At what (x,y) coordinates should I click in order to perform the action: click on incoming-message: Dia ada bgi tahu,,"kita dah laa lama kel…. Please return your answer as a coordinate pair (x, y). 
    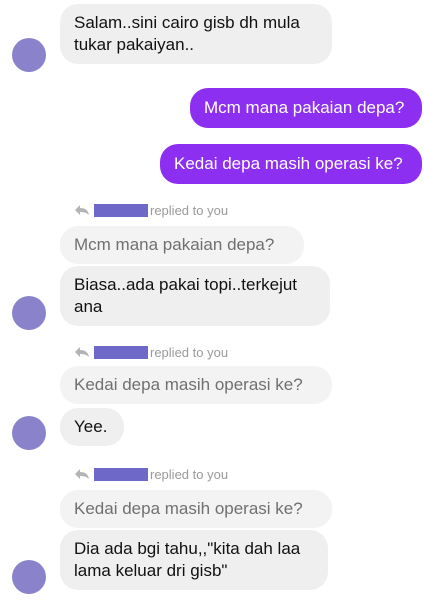
    Looking at the image, I should click on (194, 560).